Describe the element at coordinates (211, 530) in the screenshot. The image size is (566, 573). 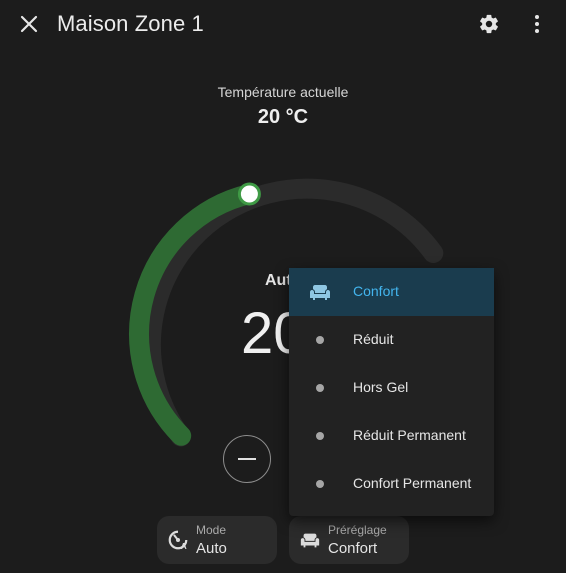
I see `mode-chip-label: Mode` at that location.